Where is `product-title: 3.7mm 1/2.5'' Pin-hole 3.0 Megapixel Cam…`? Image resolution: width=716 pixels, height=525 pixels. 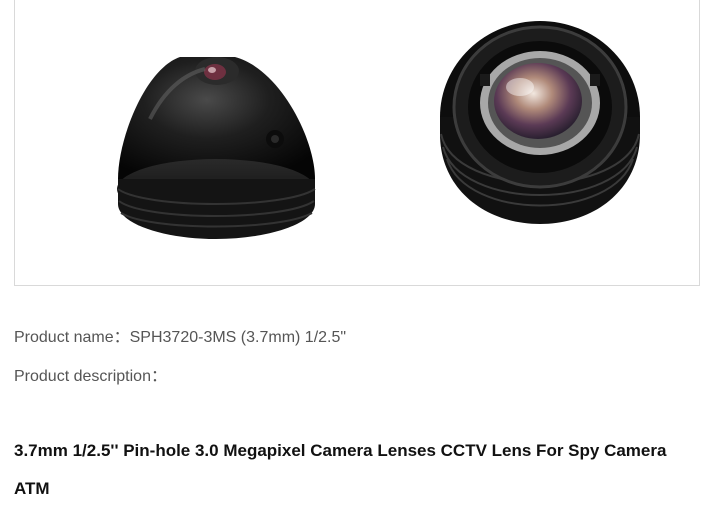
product-title: 3.7mm 1/2.5'' Pin-hole 3.0 Megapixel Cam… is located at coordinates (340, 469).